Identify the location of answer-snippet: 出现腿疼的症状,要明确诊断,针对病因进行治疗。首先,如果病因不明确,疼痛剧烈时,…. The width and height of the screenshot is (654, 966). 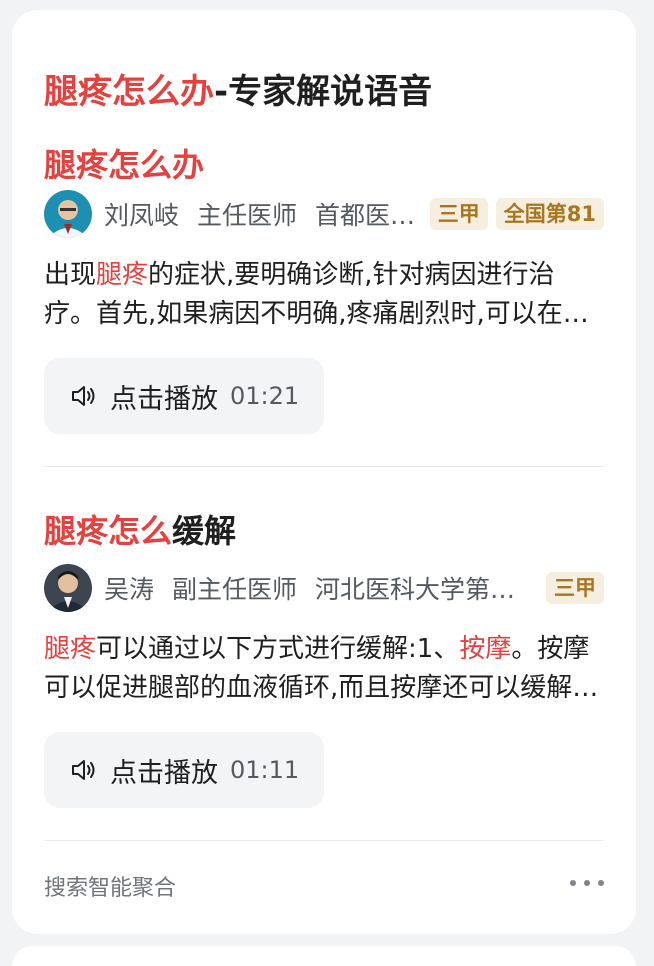
(324, 295).